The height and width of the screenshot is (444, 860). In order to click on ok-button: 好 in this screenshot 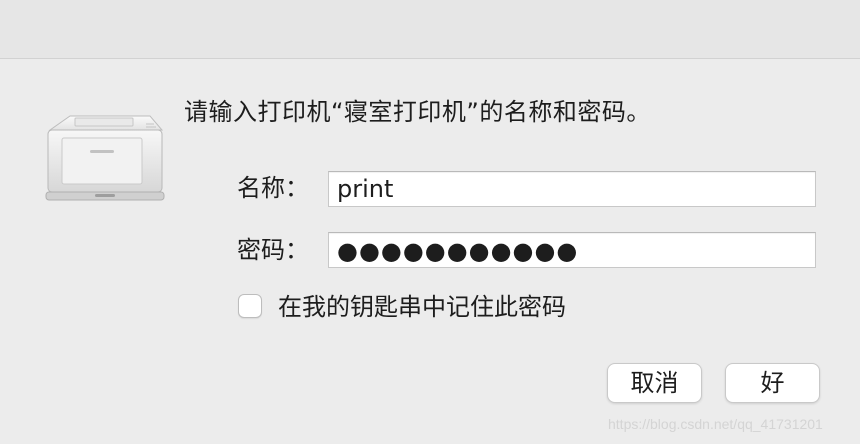, I will do `click(772, 383)`.